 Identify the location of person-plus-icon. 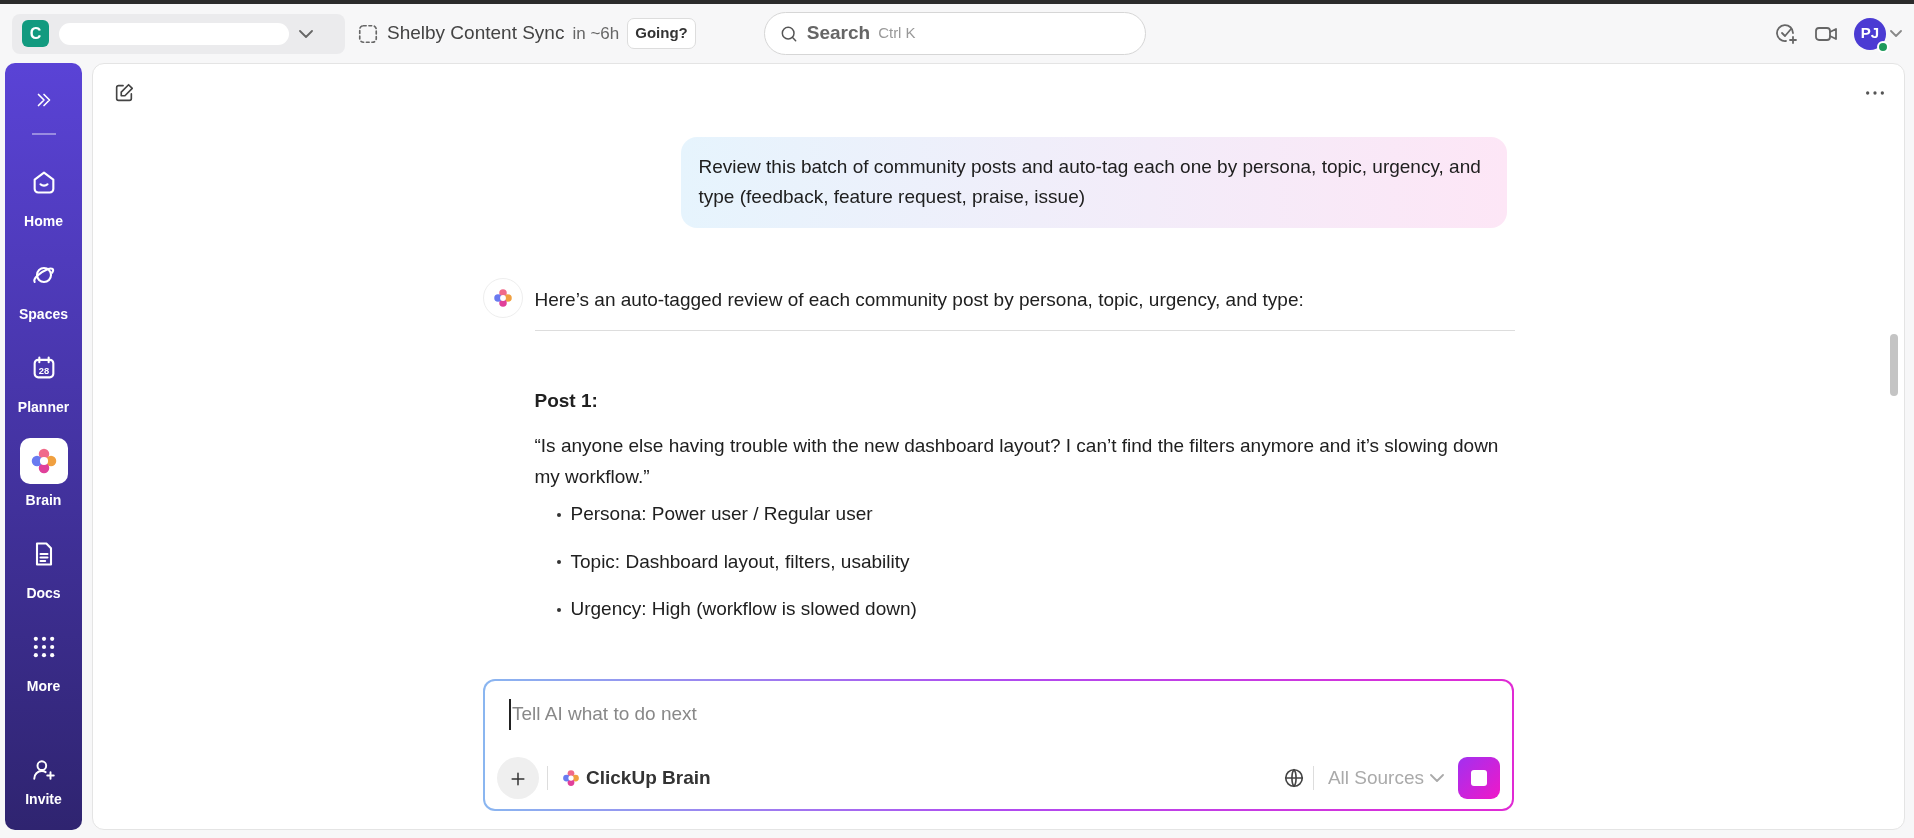
(43, 770).